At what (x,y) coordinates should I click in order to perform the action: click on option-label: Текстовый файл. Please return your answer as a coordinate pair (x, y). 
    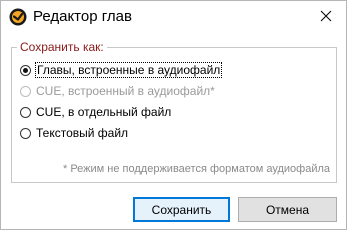
    Looking at the image, I should click on (82, 133).